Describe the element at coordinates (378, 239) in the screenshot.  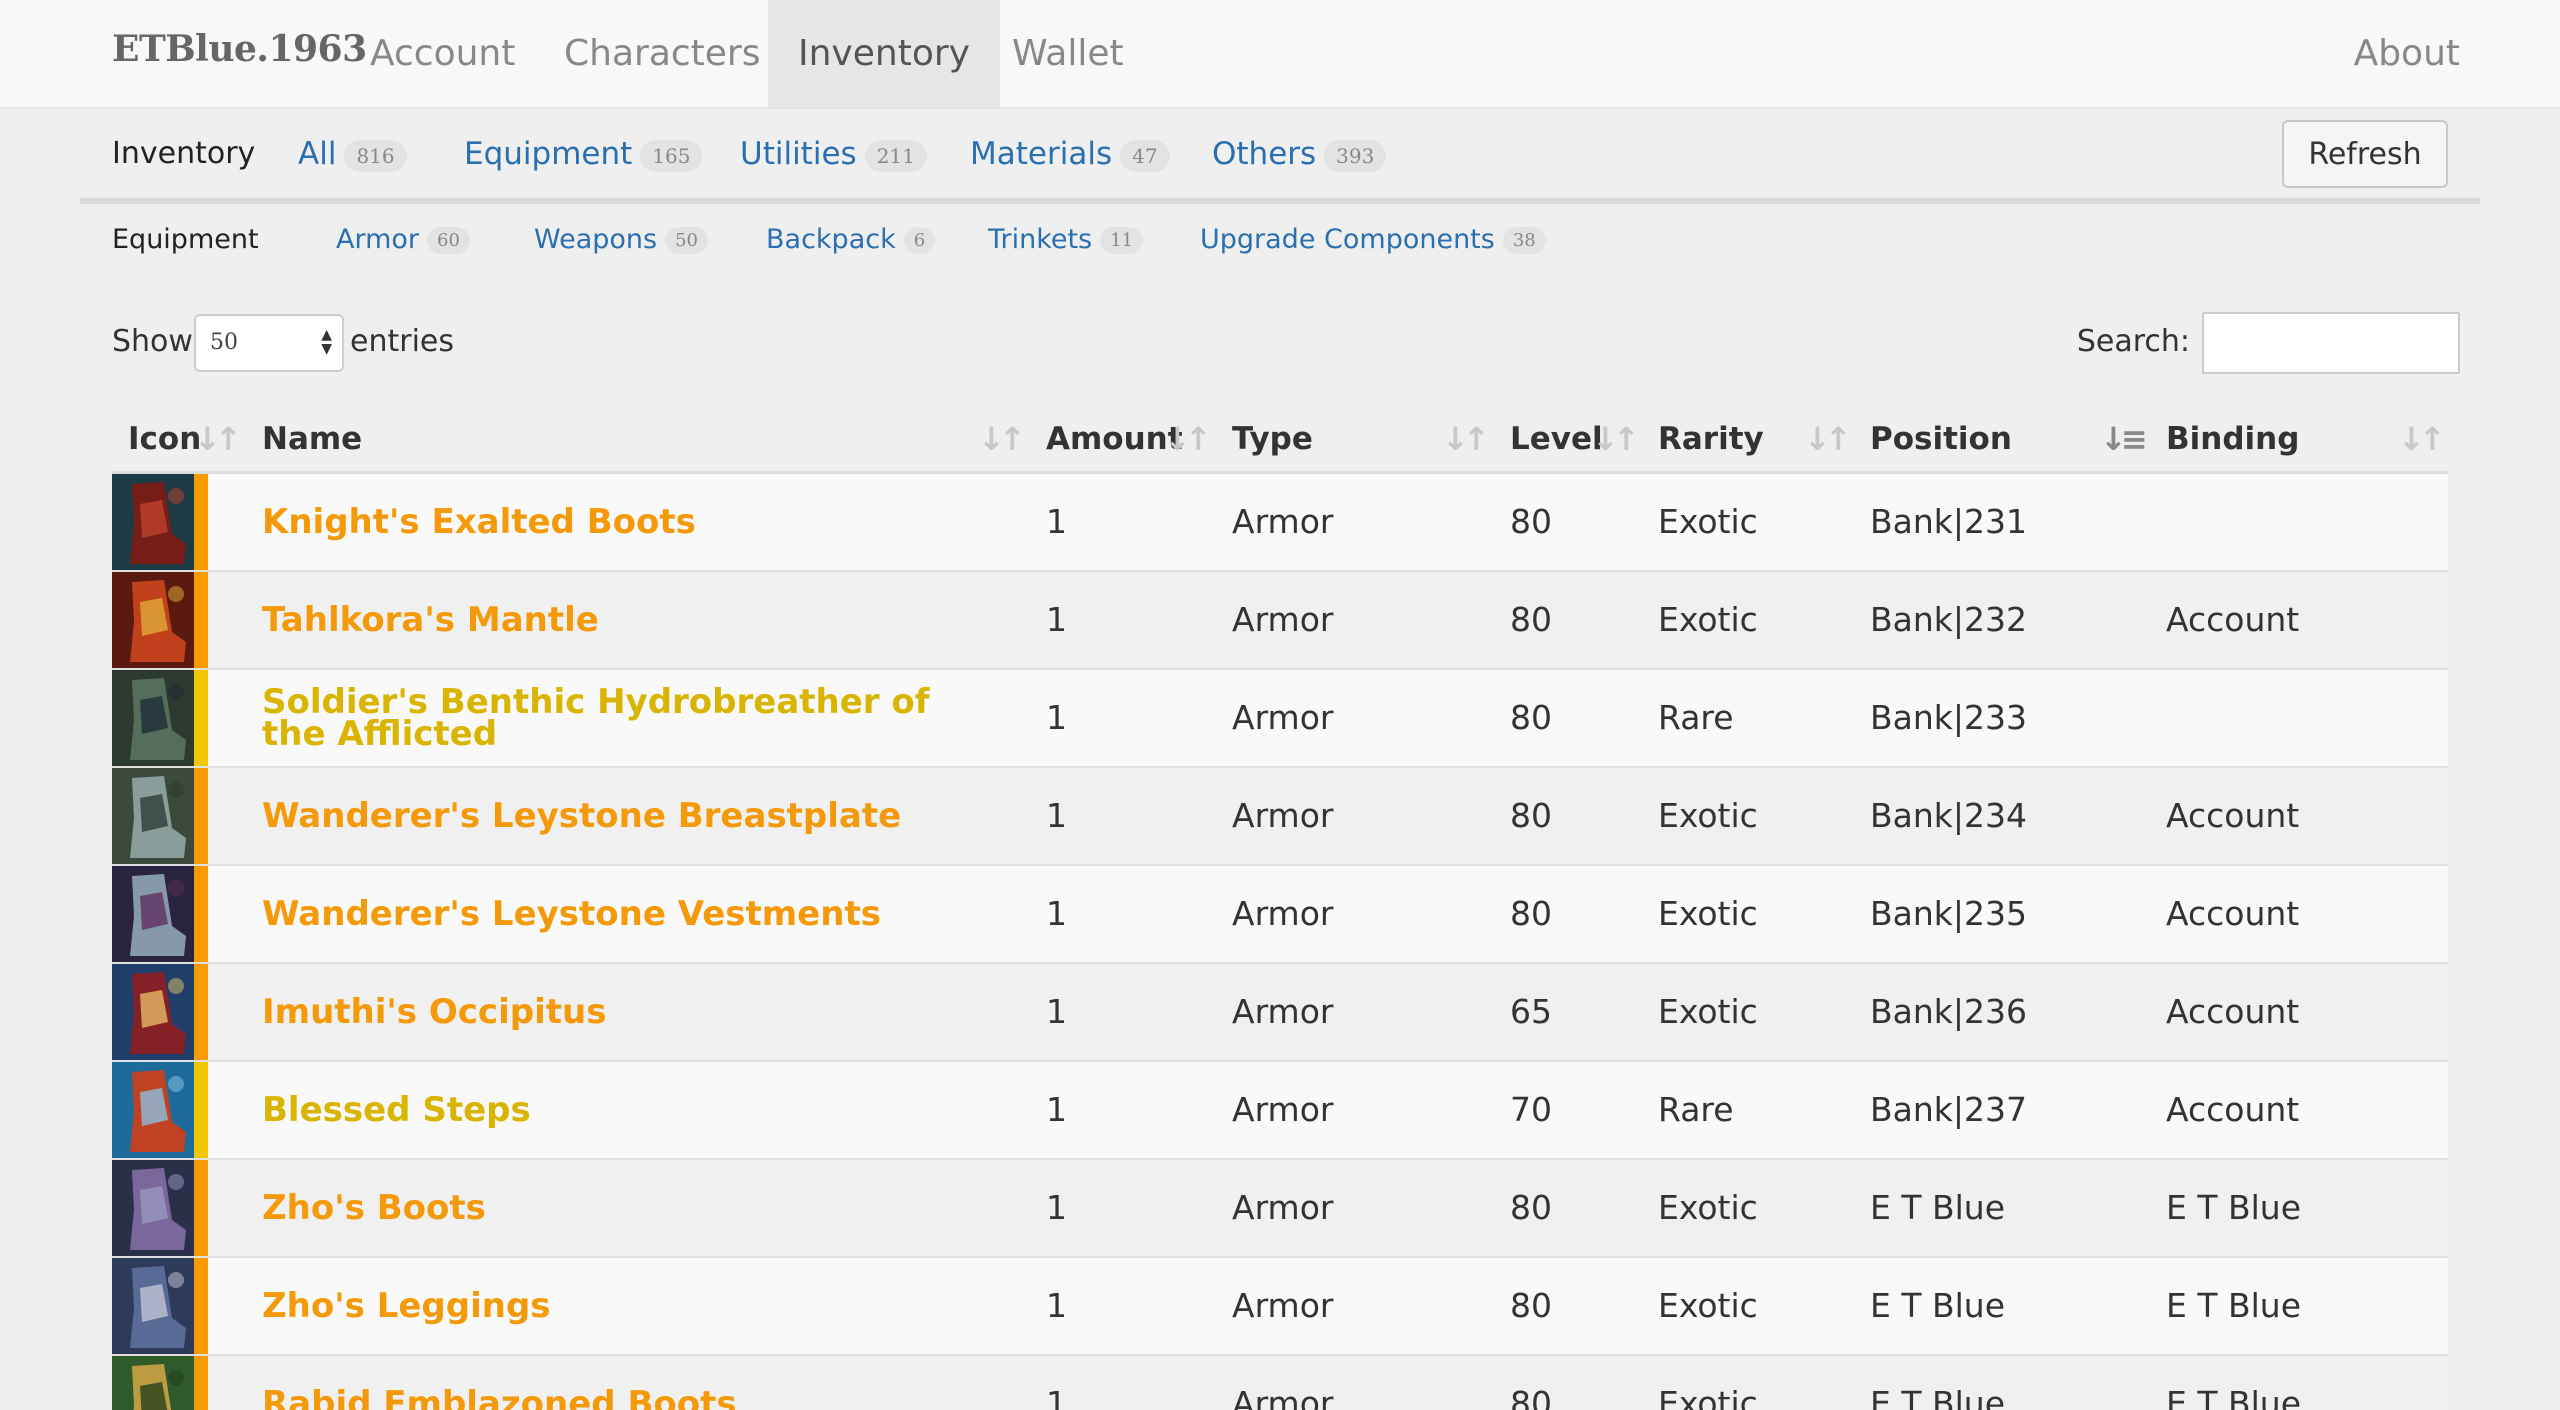
I see `tab-label: Armor` at that location.